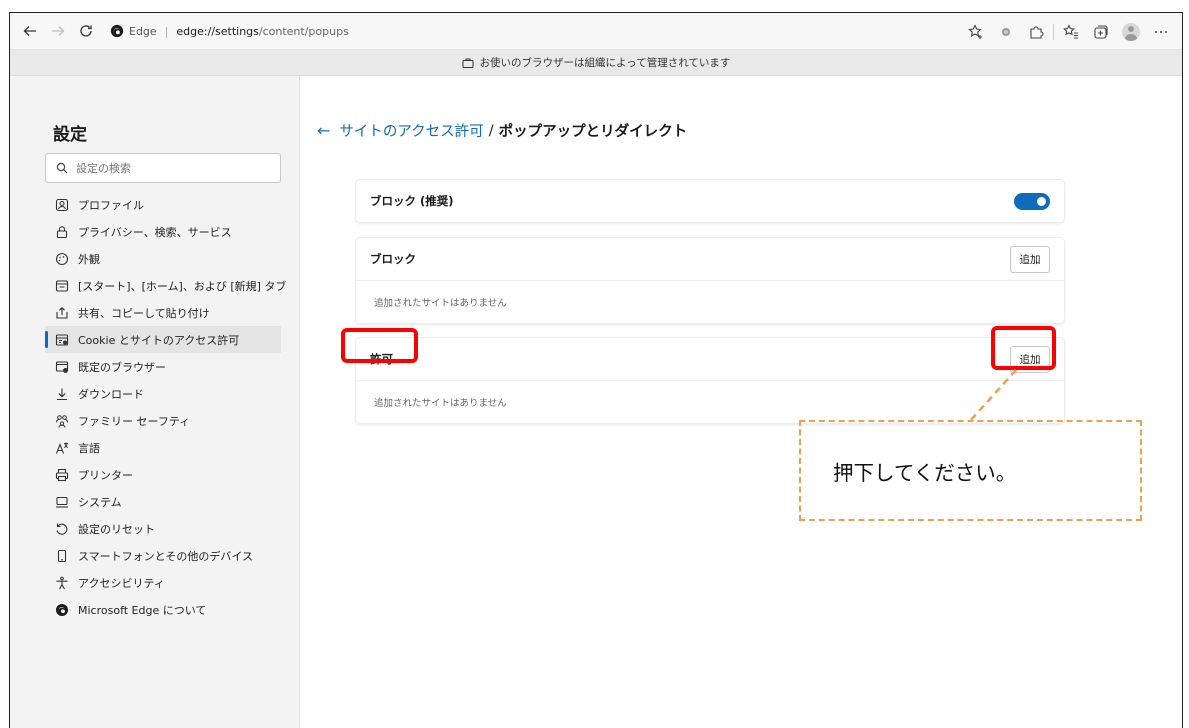 The image size is (1189, 728). I want to click on system-icon, so click(62, 502).